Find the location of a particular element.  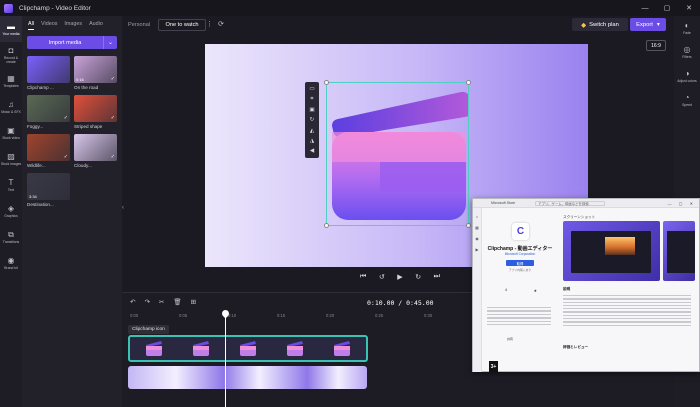

rail-item-music: ♫ Music & SFX is located at coordinates (11, 107).